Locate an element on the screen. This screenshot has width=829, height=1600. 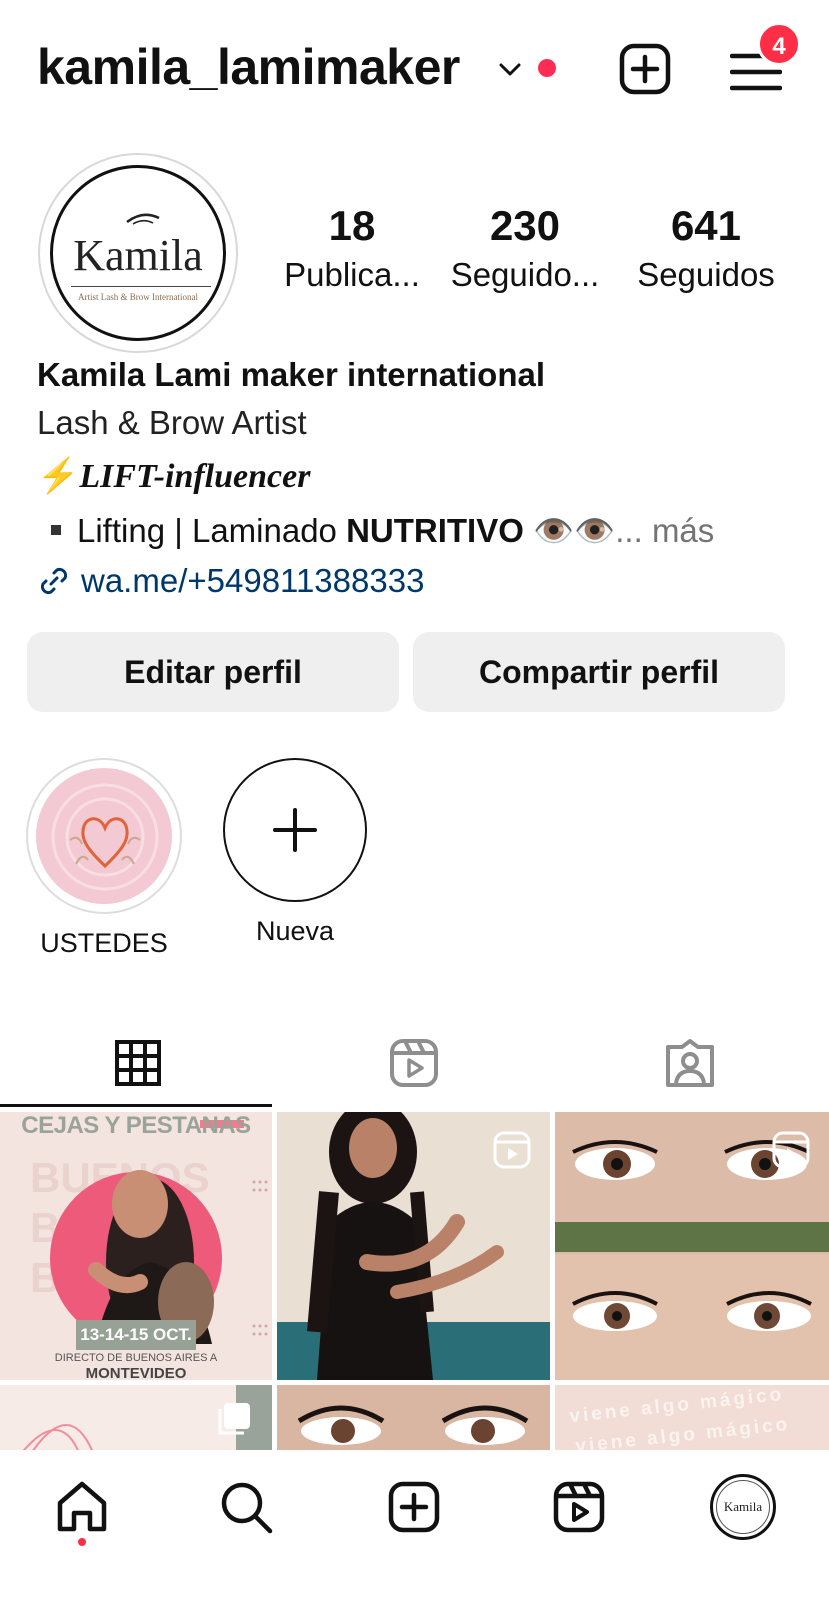
brow-logo-icon is located at coordinates (143, 219).